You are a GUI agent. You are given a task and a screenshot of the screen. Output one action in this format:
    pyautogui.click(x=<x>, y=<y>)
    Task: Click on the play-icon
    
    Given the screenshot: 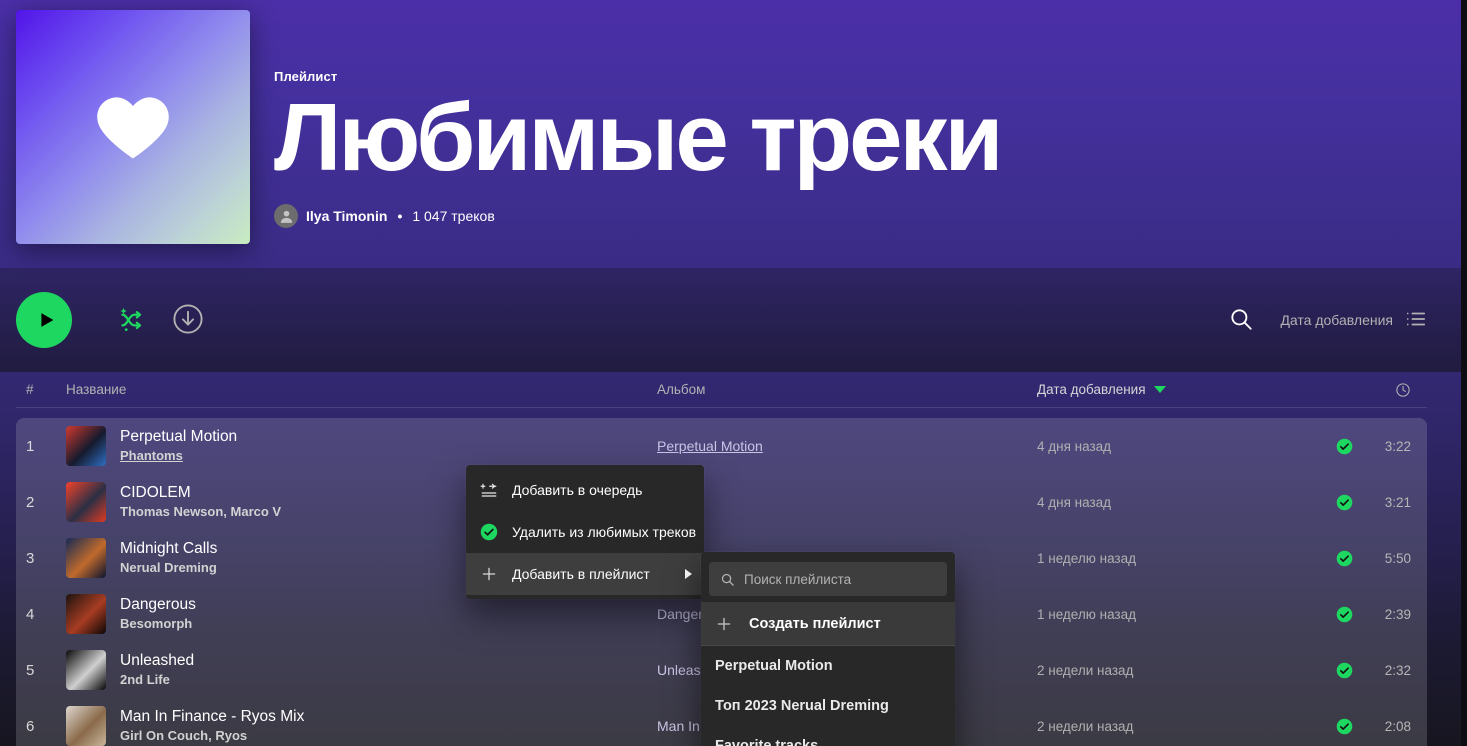 What is the action you would take?
    pyautogui.click(x=44, y=320)
    